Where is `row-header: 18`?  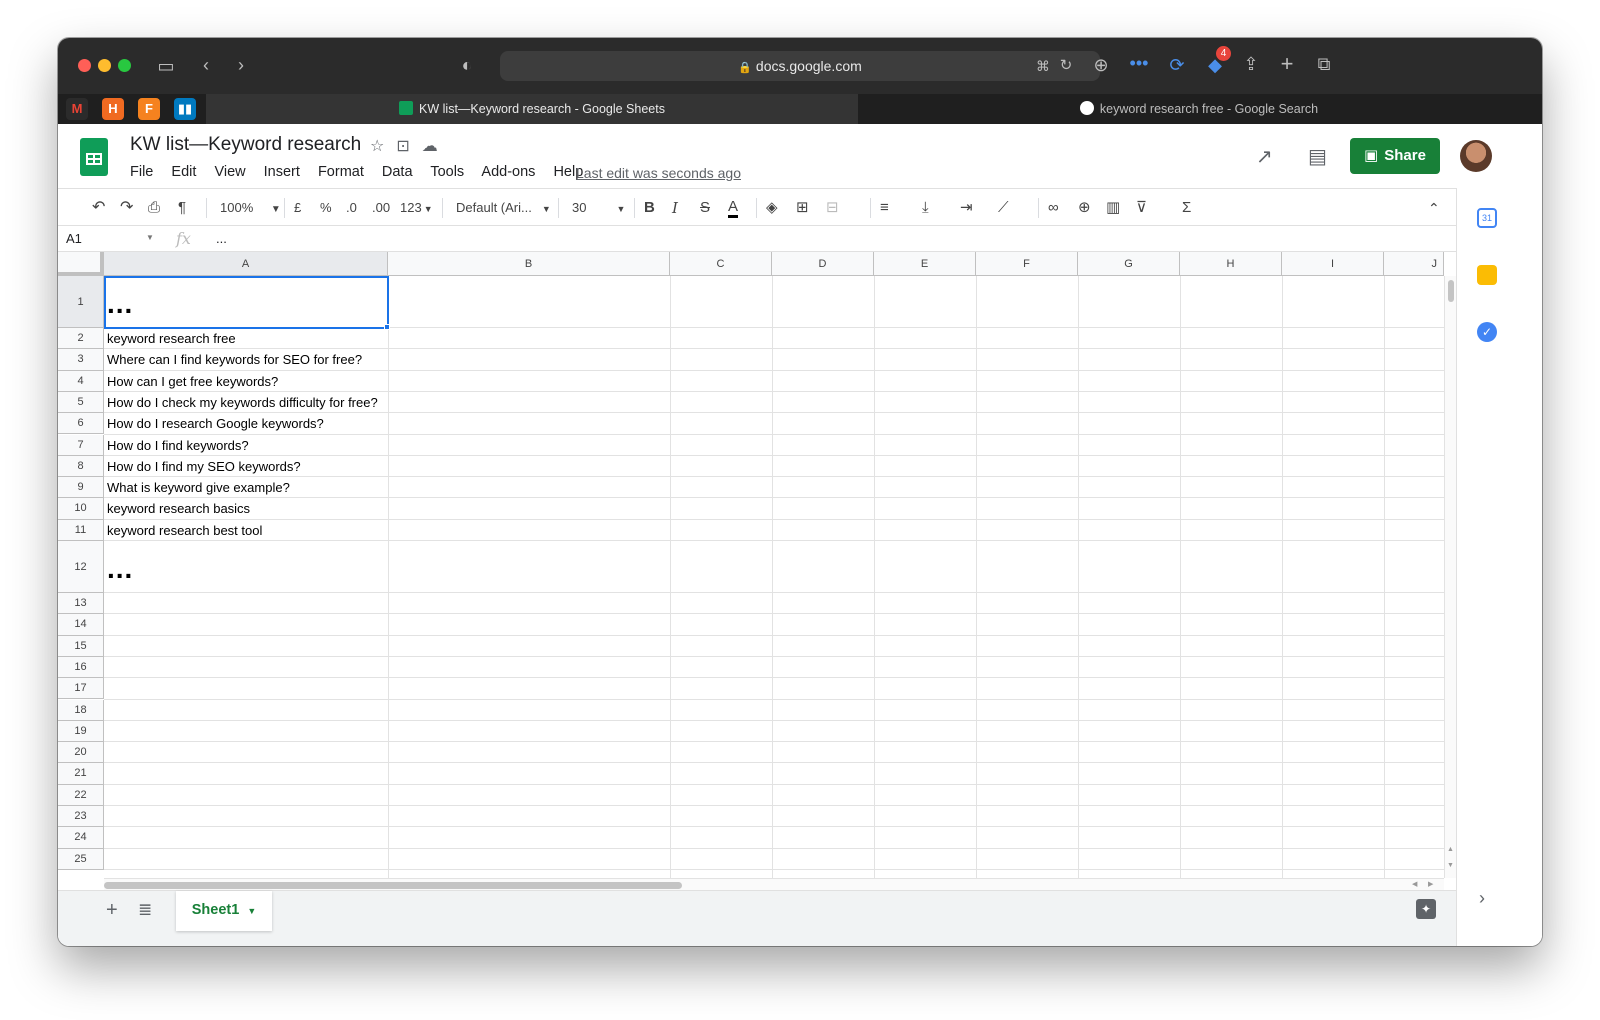
row-header: 18 is located at coordinates (81, 710).